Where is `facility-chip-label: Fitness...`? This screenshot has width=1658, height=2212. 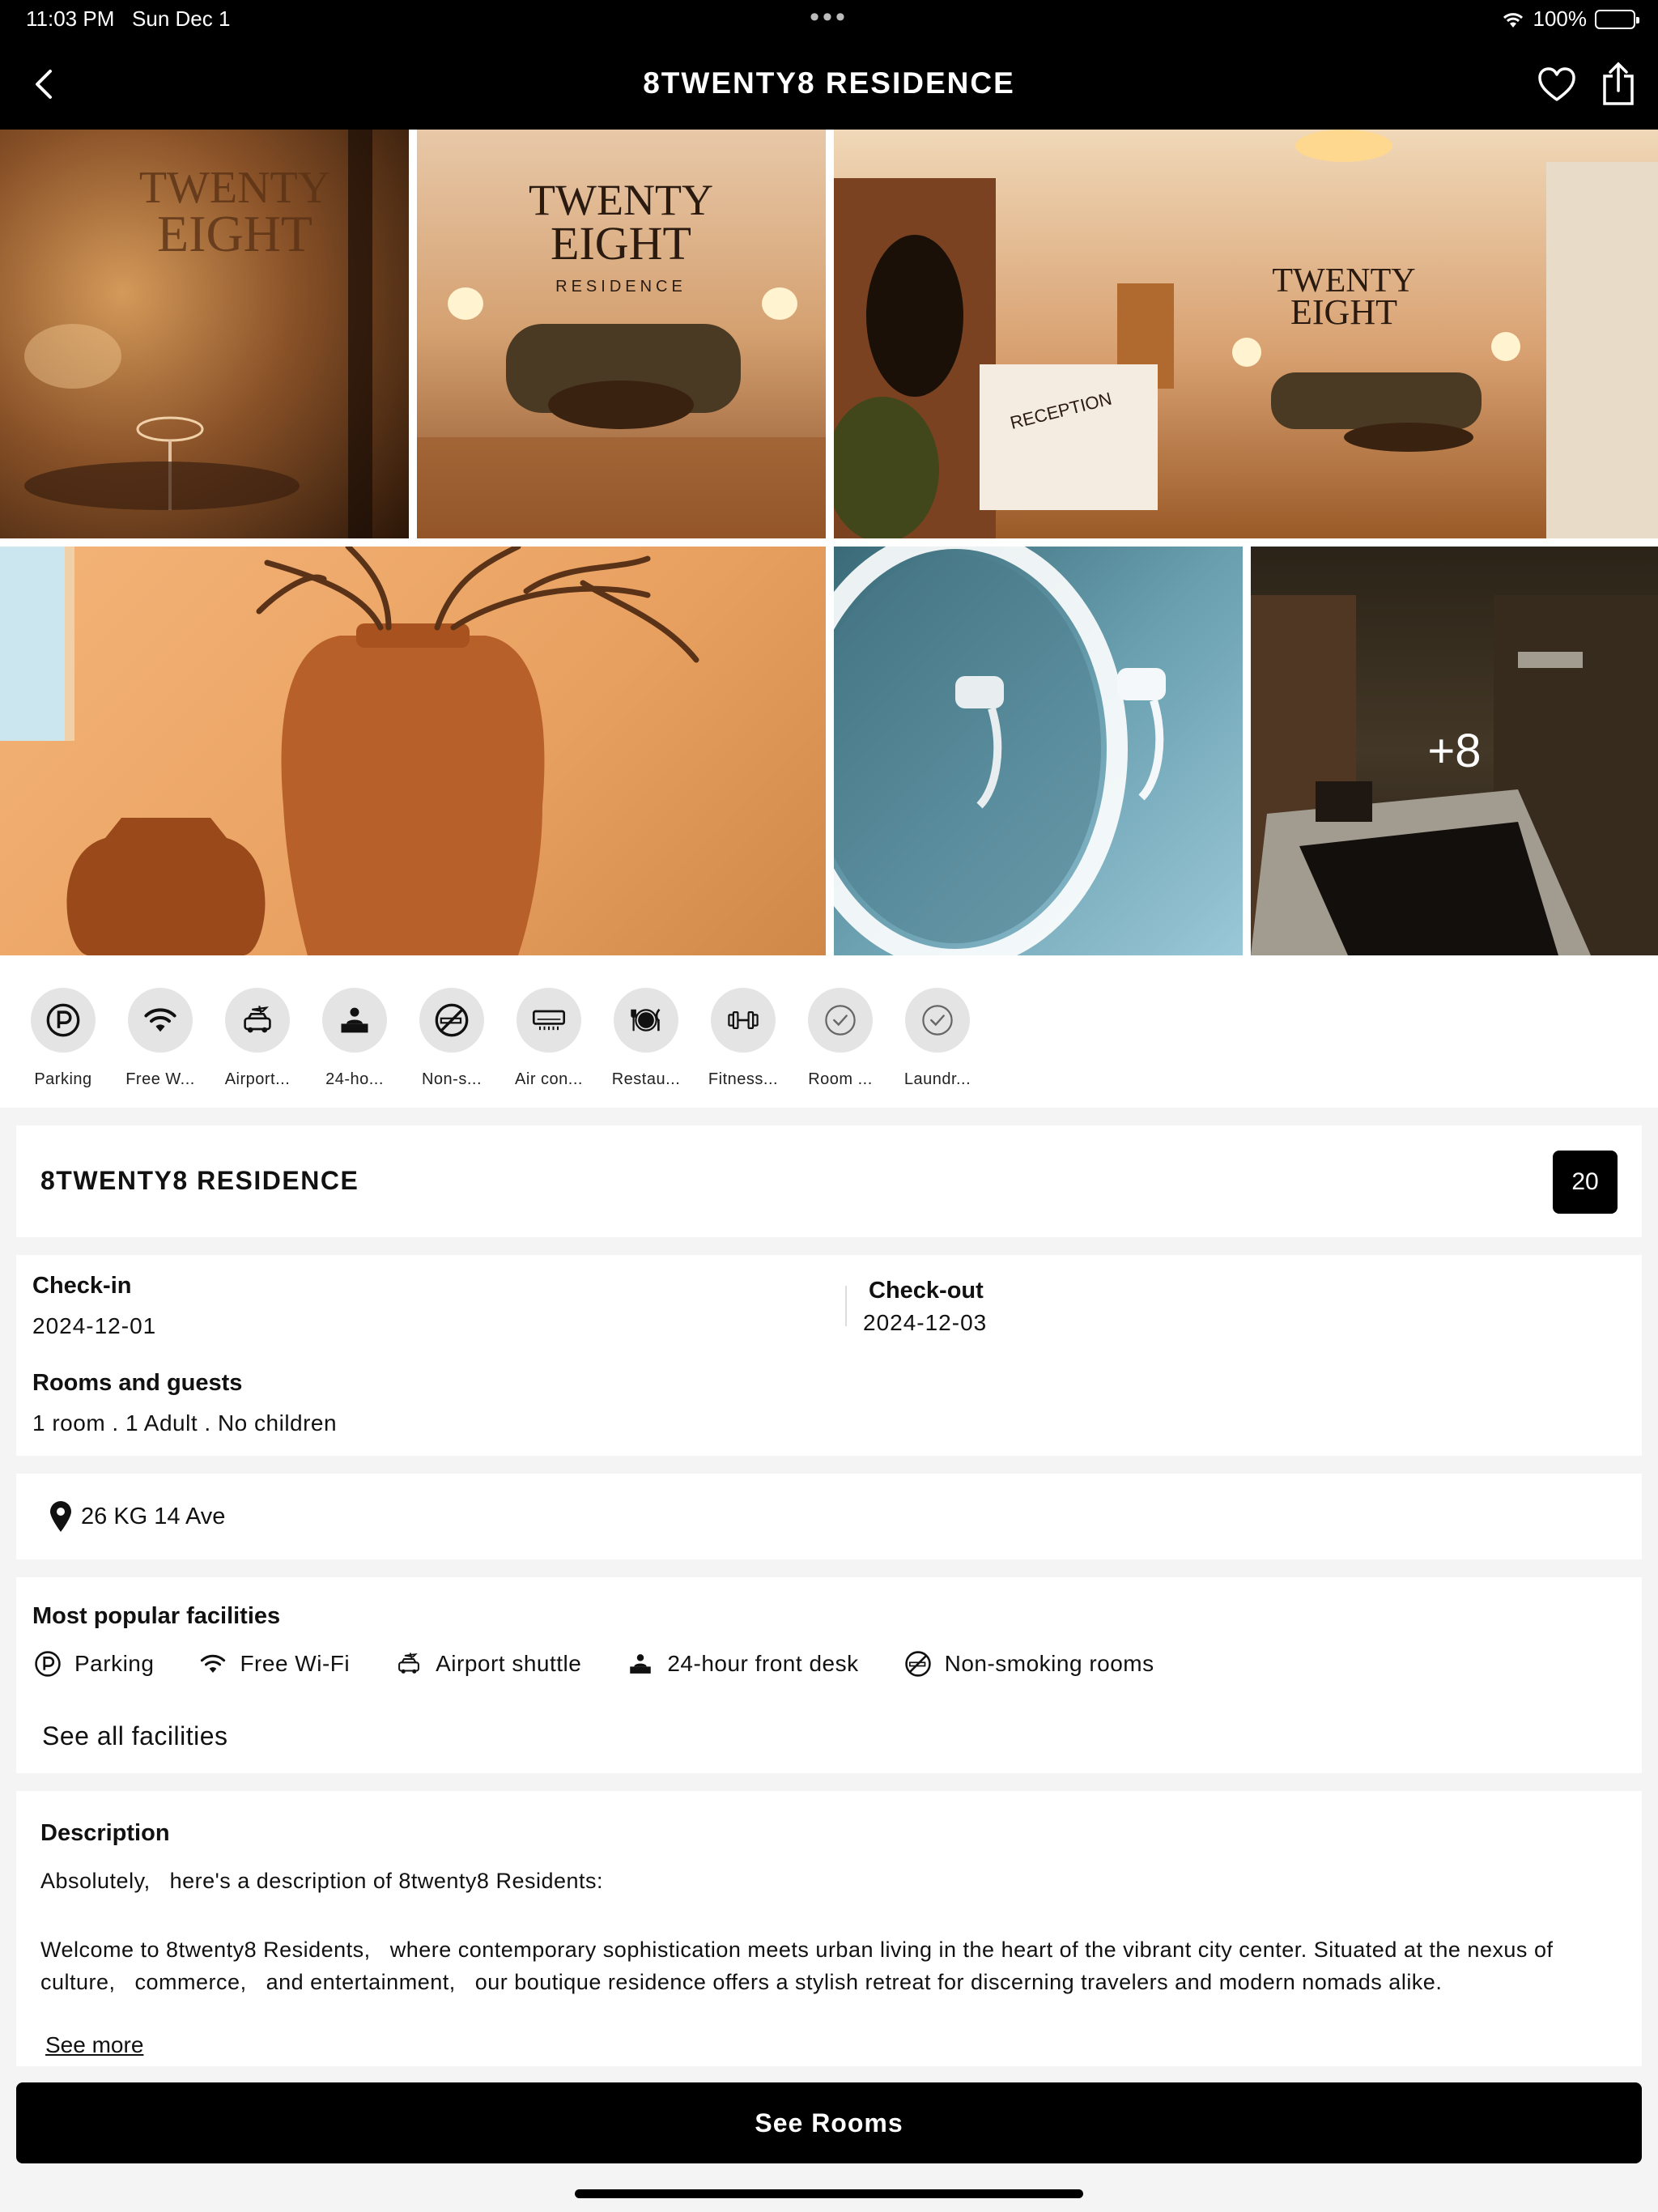 facility-chip-label: Fitness... is located at coordinates (743, 1079).